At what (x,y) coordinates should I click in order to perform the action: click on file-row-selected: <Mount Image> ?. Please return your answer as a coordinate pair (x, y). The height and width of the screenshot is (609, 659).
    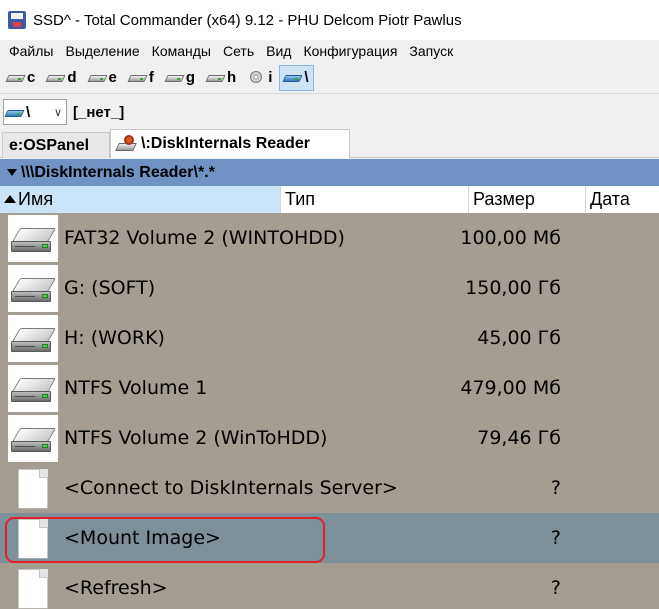
    Looking at the image, I should click on (329, 538).